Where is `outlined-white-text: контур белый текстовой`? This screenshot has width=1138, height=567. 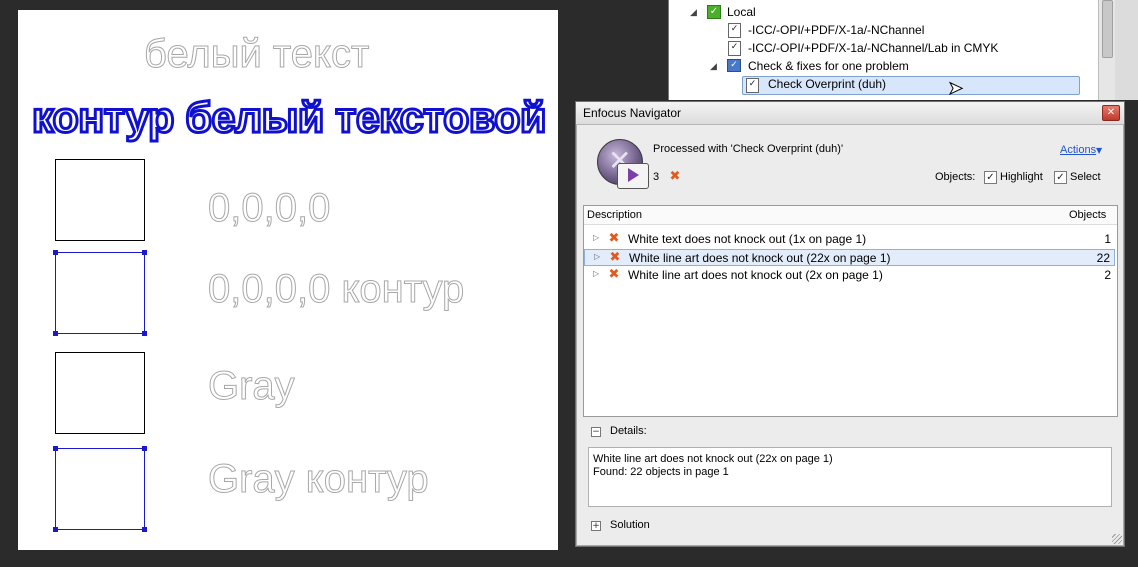
outlined-white-text: контур белый текстовой is located at coordinates (289, 118).